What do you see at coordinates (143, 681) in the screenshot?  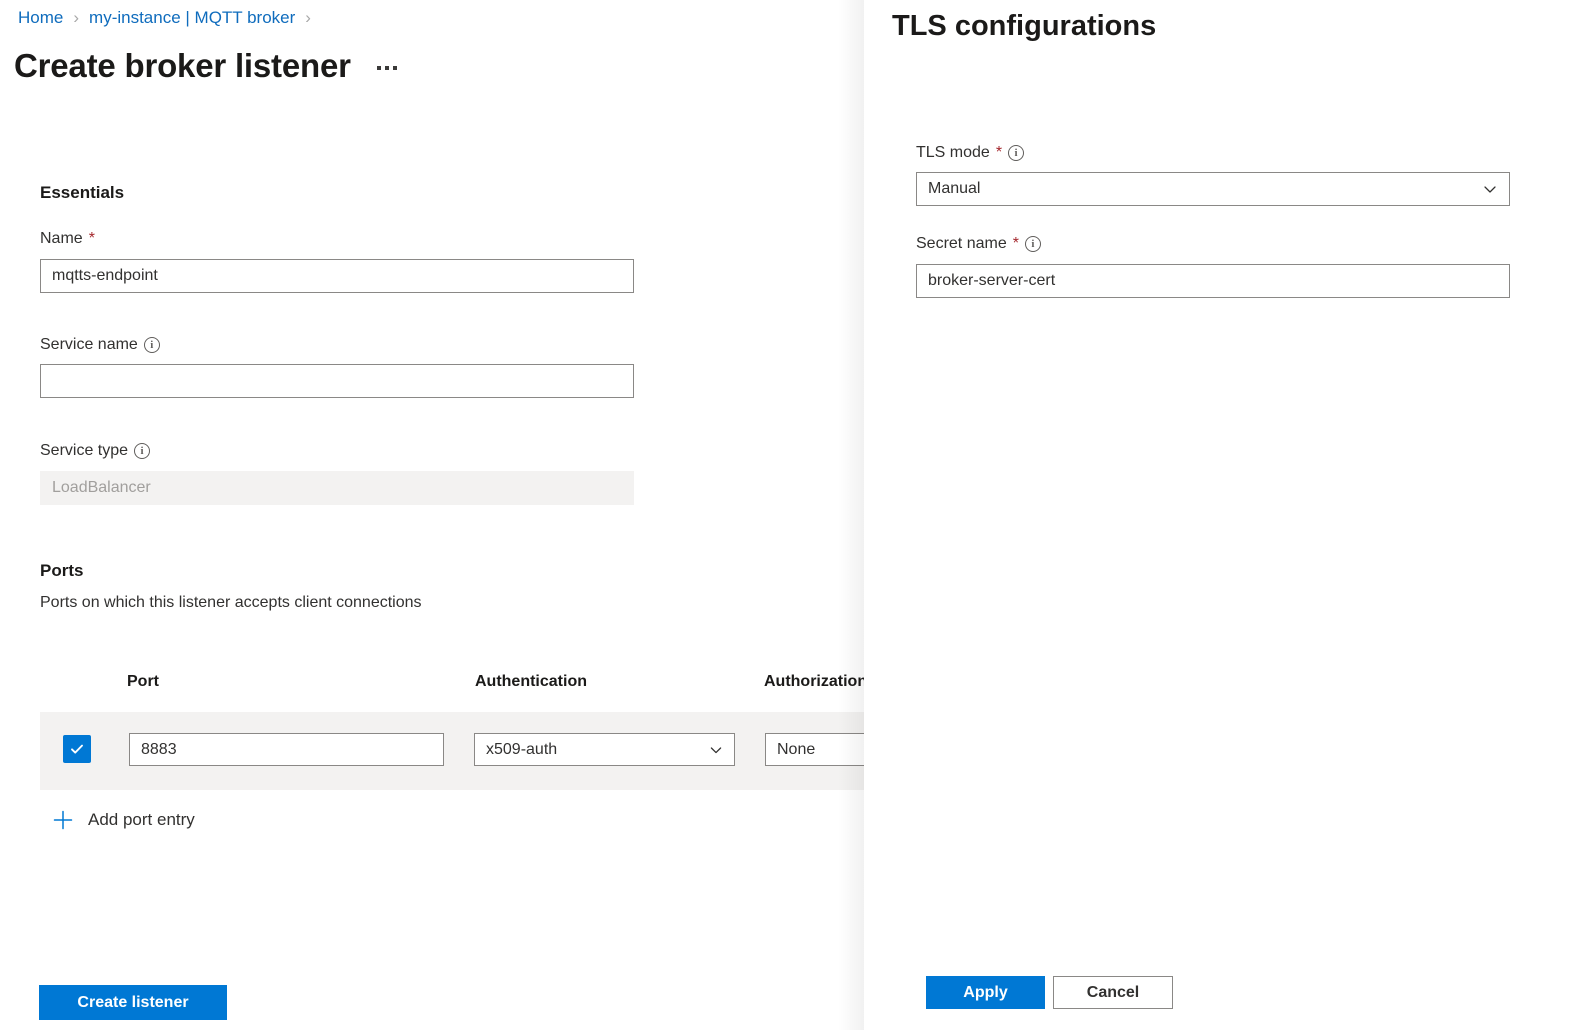 I see `column-header-port: Port` at bounding box center [143, 681].